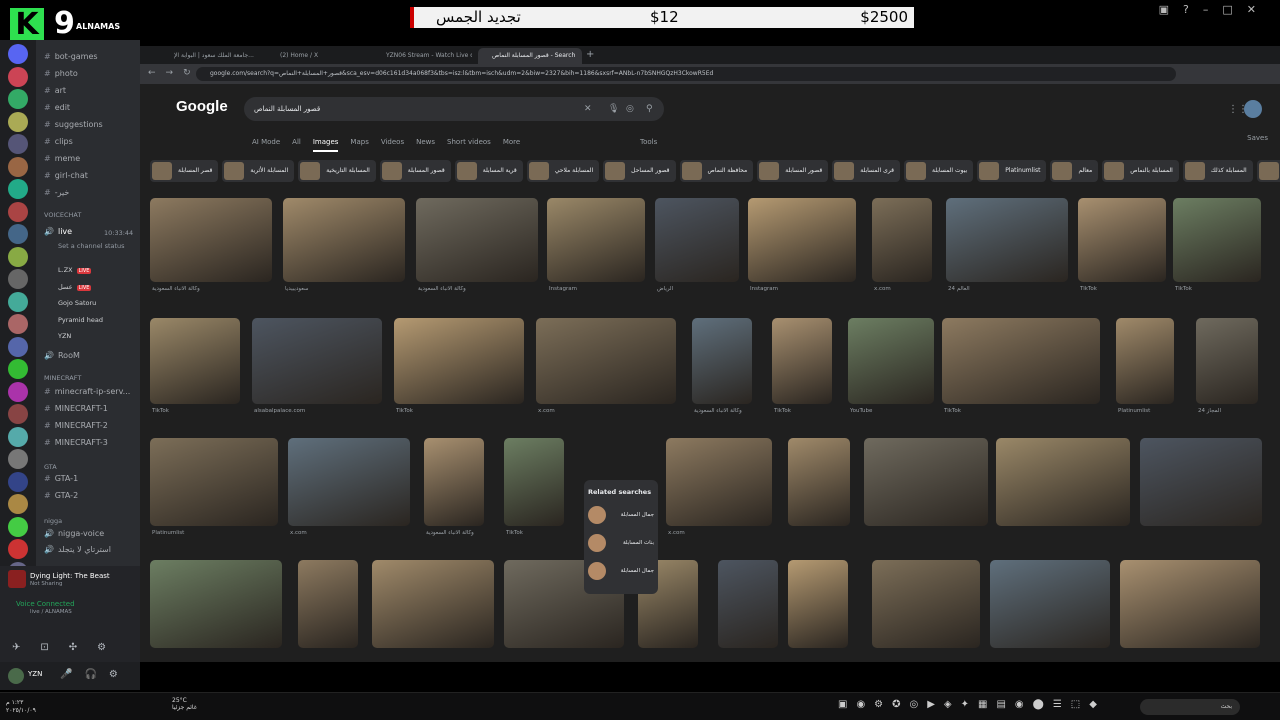 The width and height of the screenshot is (1280, 720). I want to click on voice-user: L.ZX LIVE, so click(75, 270).